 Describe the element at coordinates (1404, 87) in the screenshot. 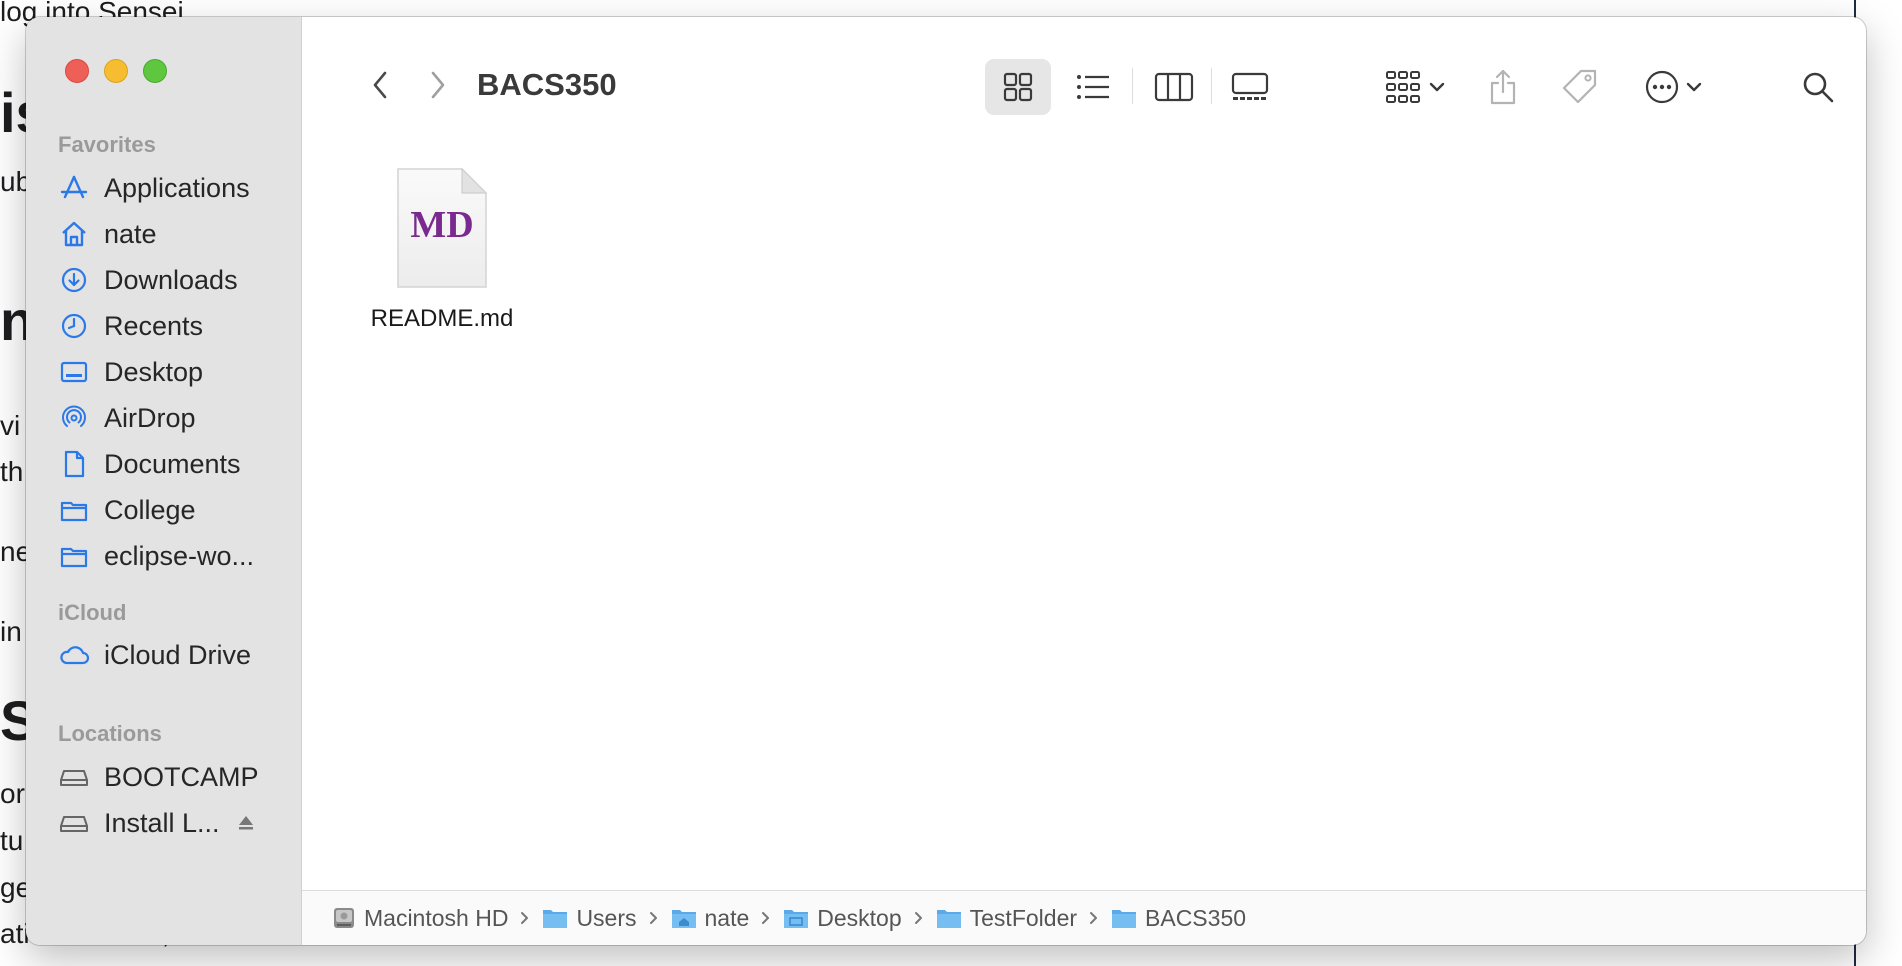

I see `group-grid-icon` at that location.